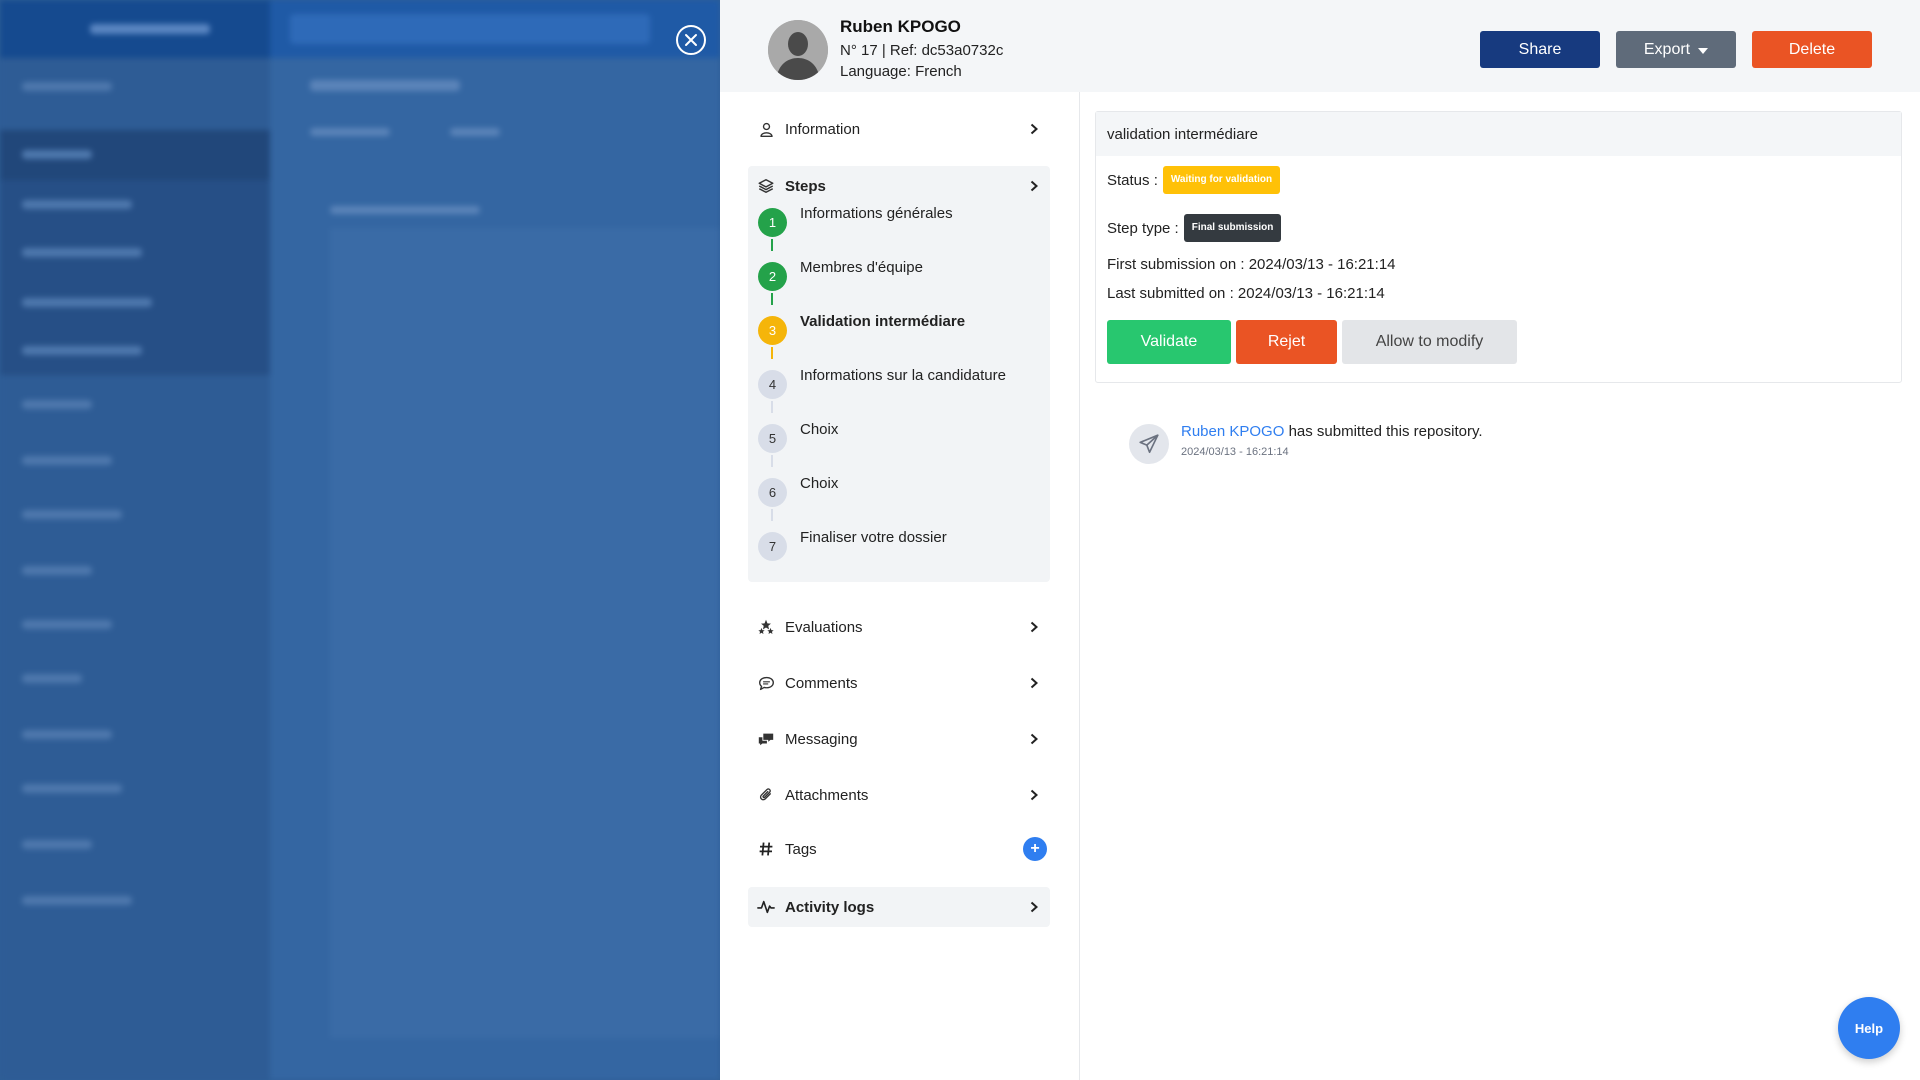 The width and height of the screenshot is (1920, 1080). What do you see at coordinates (900, 26) in the screenshot?
I see `candidate-name: Ruben KPOGO` at bounding box center [900, 26].